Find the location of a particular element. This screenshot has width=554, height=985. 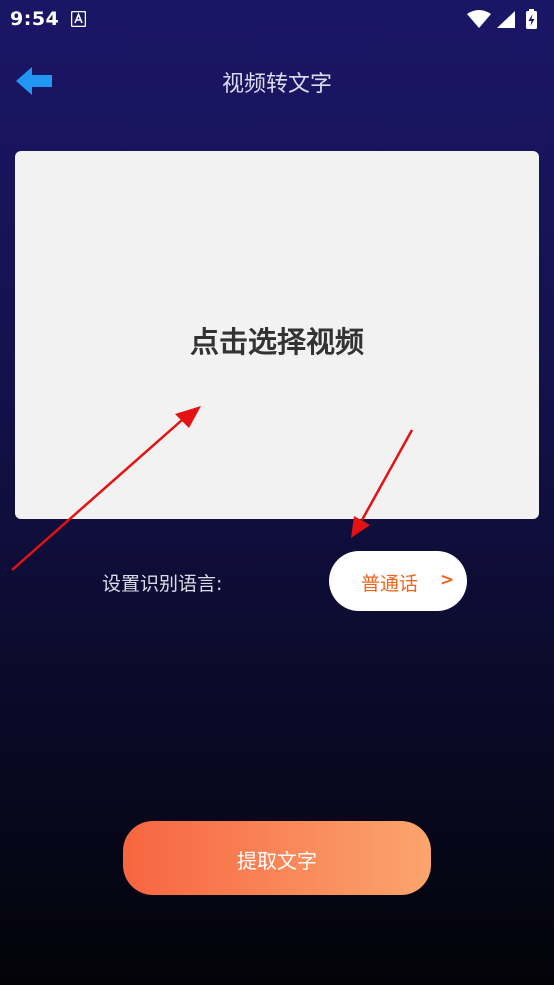

status-time: 9:54 is located at coordinates (35, 19).